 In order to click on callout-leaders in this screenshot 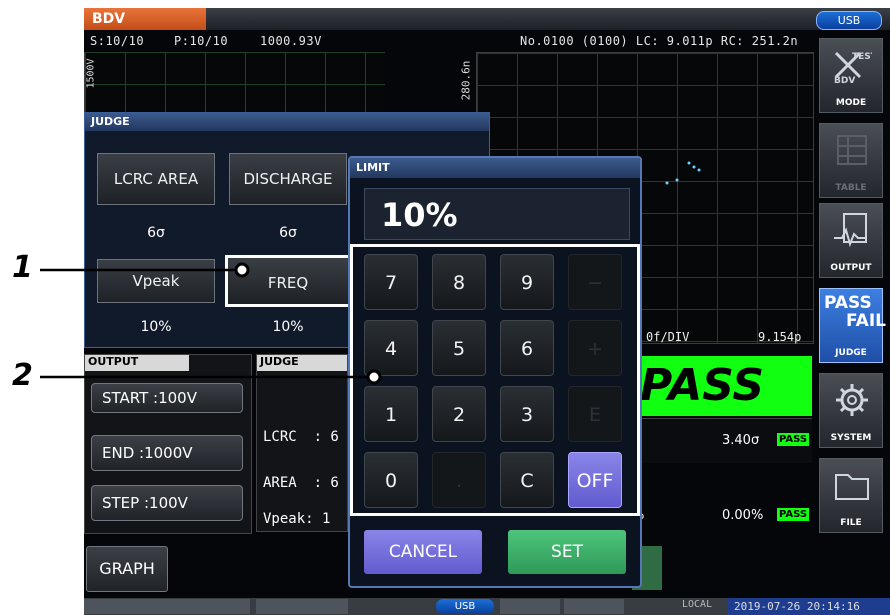, I will do `click(211, 323)`.